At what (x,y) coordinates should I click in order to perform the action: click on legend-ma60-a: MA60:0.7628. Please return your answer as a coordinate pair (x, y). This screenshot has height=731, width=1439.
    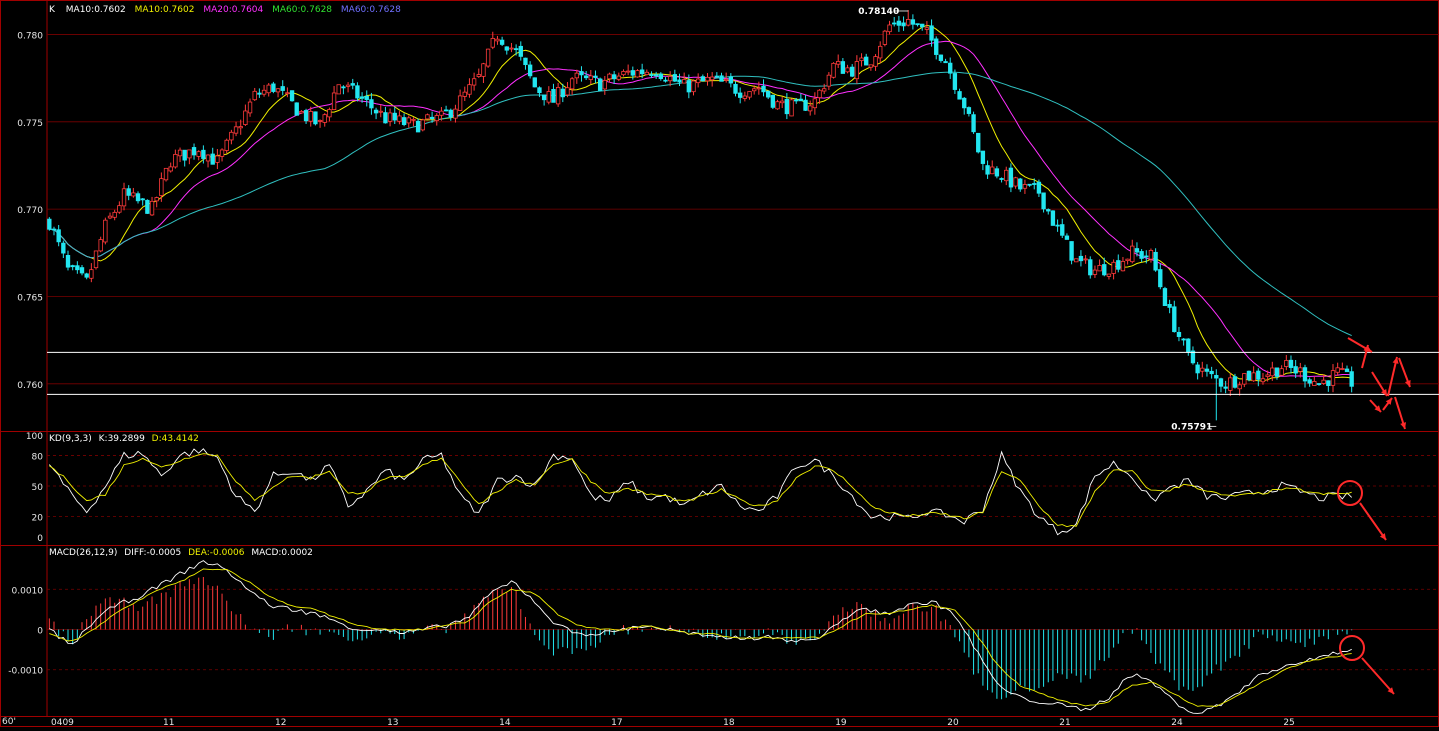
    Looking at the image, I should click on (302, 10).